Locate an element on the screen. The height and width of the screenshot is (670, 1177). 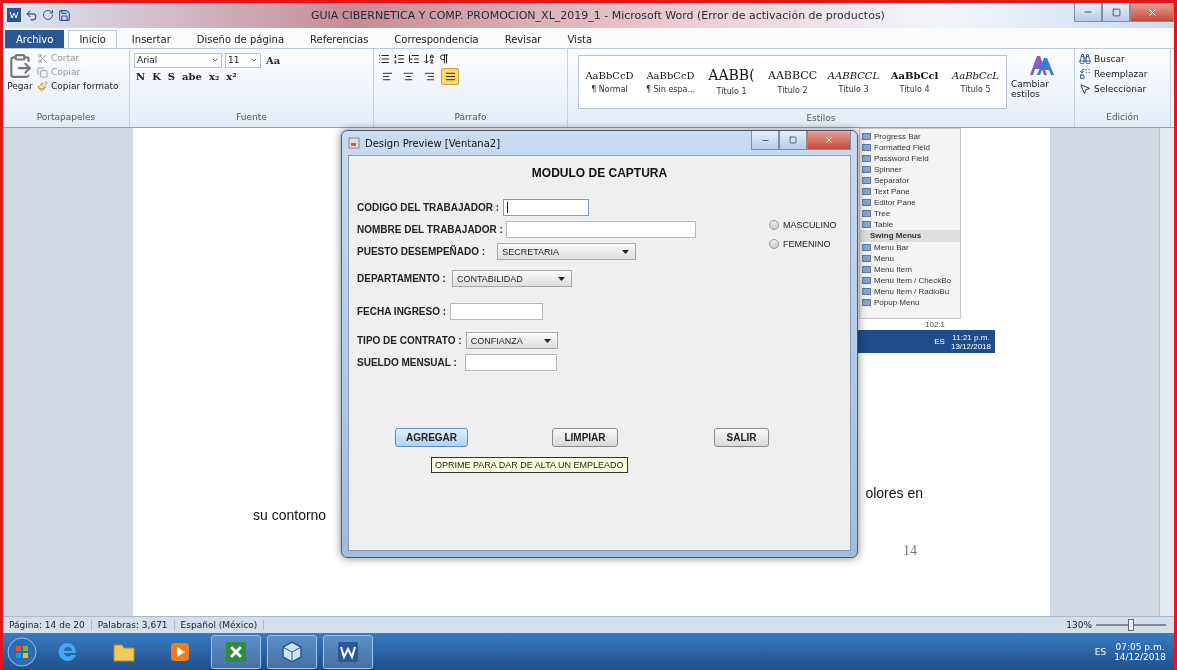
font-name-field: Arial is located at coordinates (178, 60).